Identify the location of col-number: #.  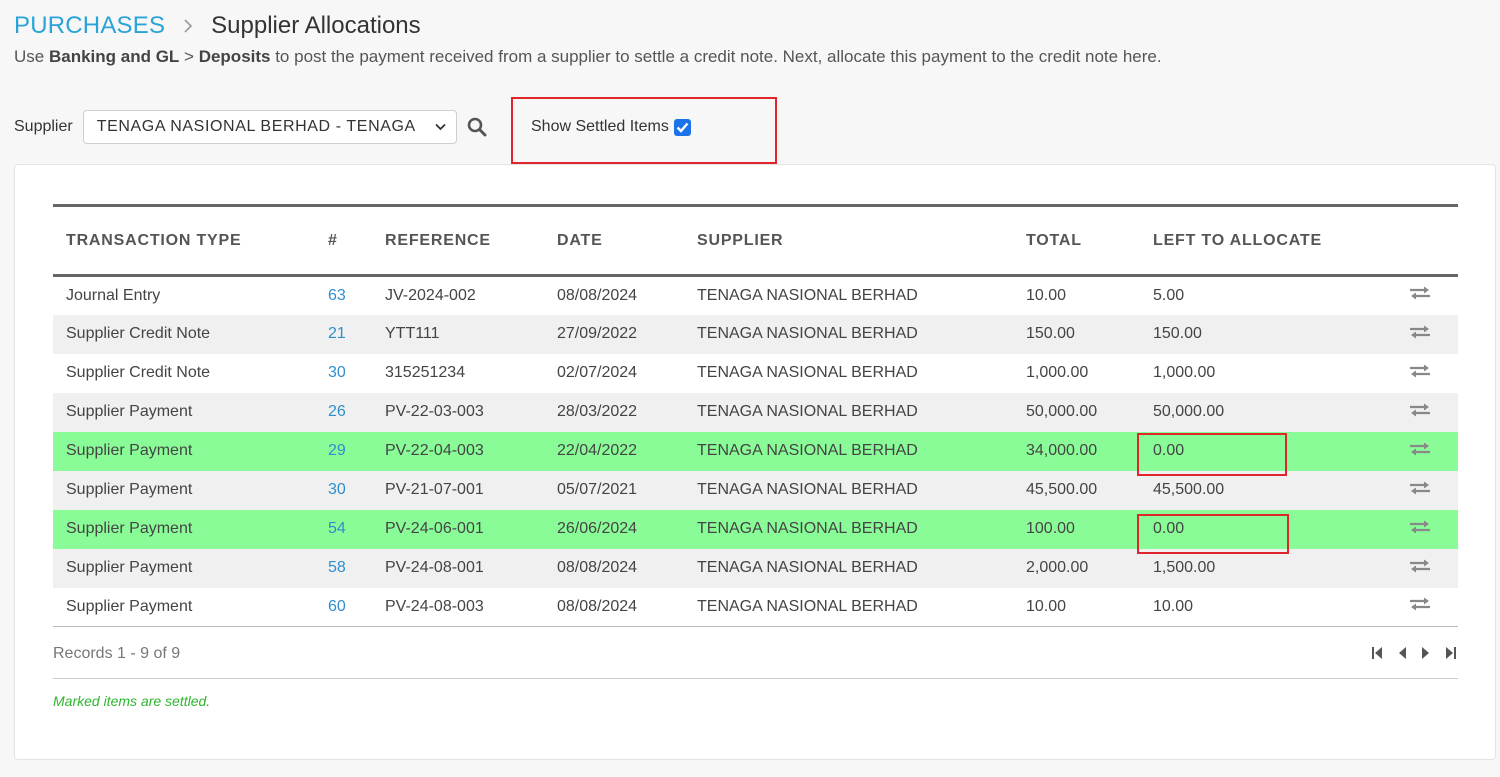
(343, 240).